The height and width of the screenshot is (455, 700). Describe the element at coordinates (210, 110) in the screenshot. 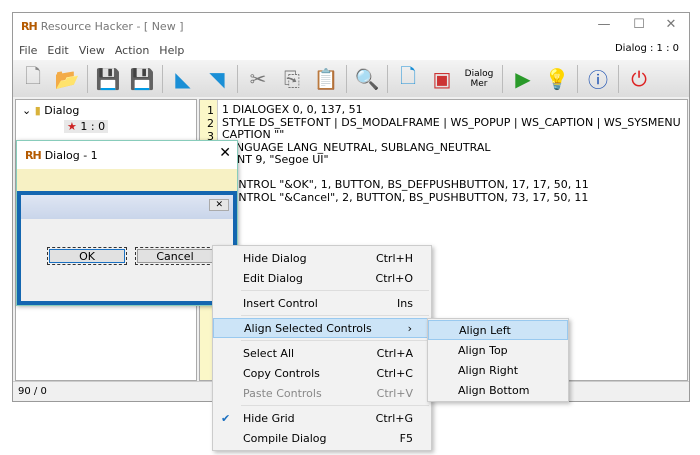

I see `line-number: 1` at that location.